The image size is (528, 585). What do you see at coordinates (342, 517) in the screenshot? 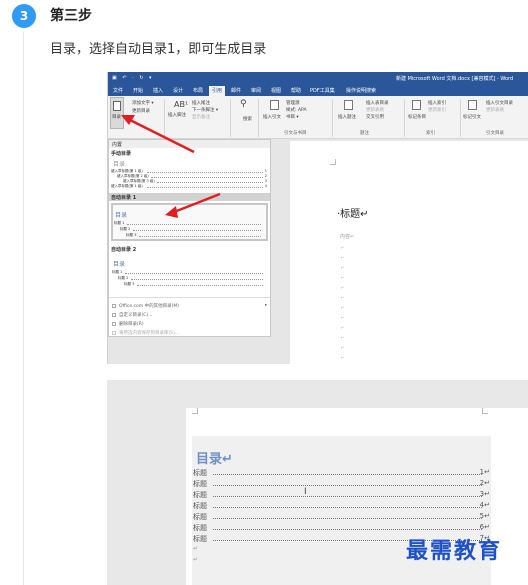
I see `toc-entry: 标题 5↵` at bounding box center [342, 517].